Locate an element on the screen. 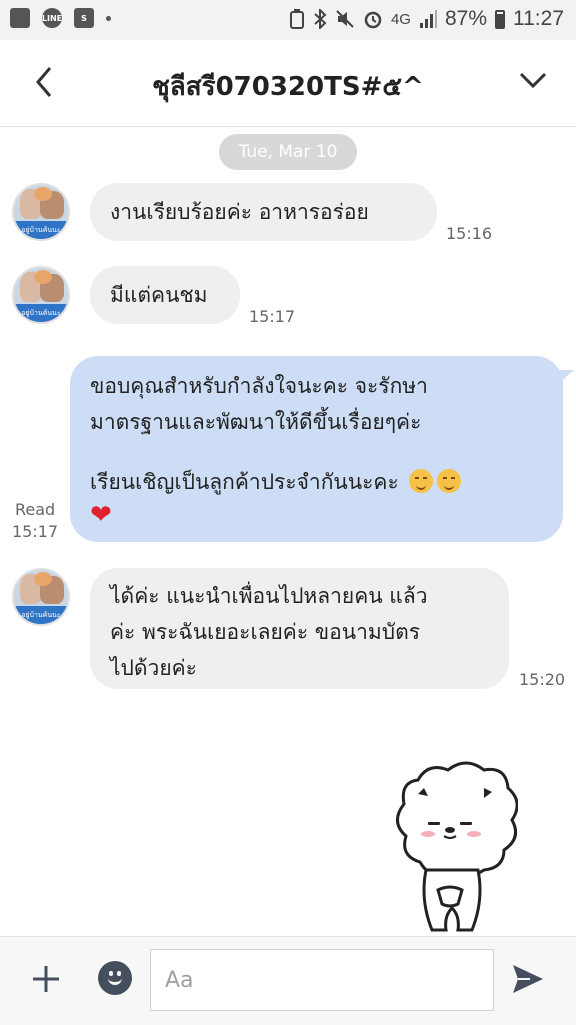 The width and height of the screenshot is (576, 1025). signal-icon is located at coordinates (428, 19).